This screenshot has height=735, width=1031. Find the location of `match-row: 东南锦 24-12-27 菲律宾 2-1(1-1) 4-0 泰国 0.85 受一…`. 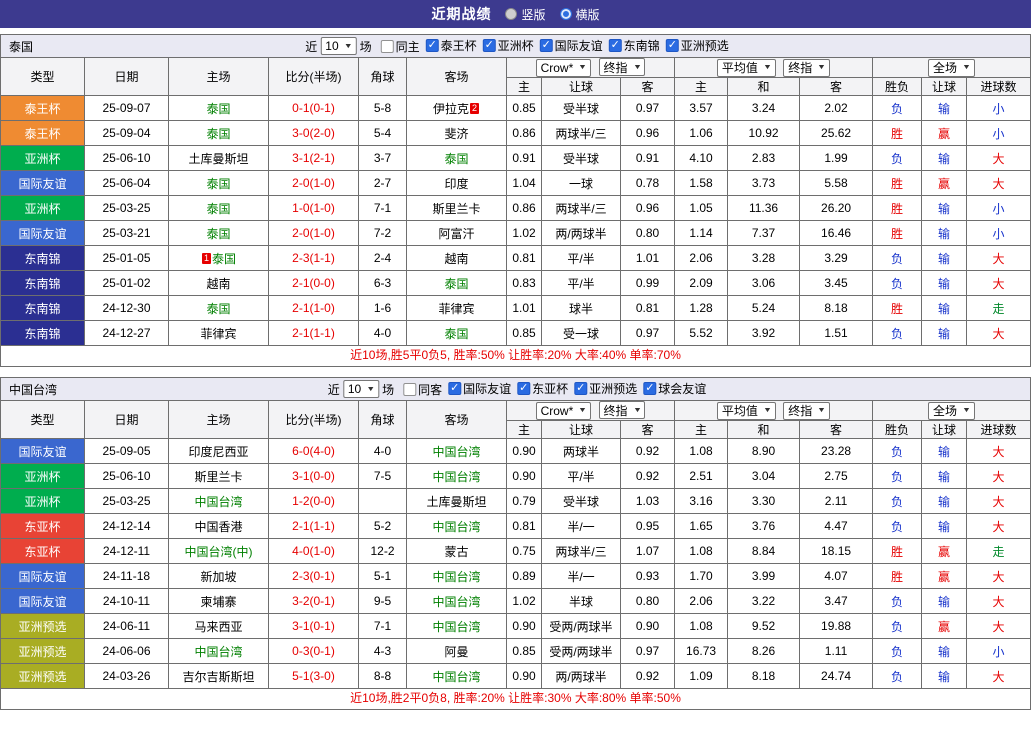

match-row: 东南锦 24-12-27 菲律宾 2-1(1-1) 4-0 泰国 0.85 受一… is located at coordinates (515, 333).